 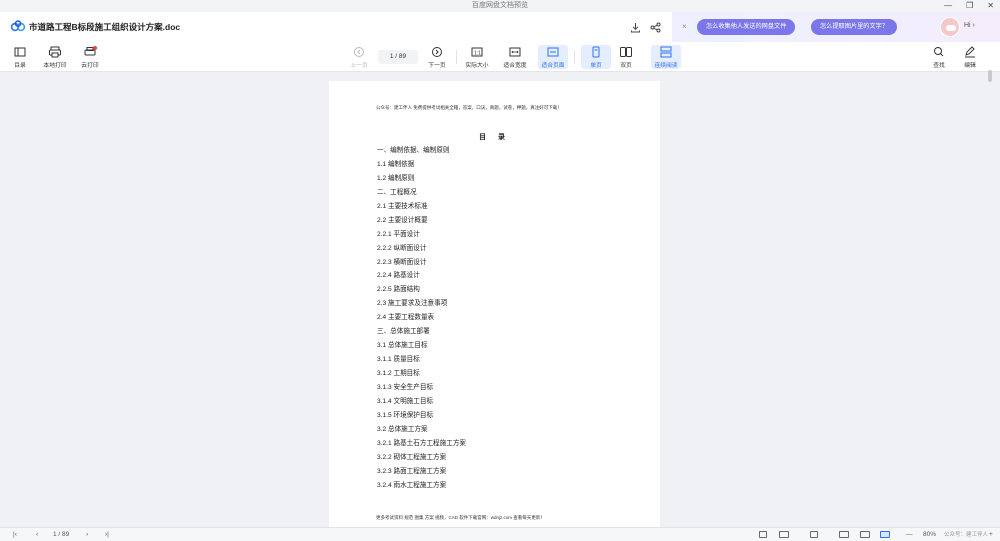 What do you see at coordinates (412, 304) in the screenshot?
I see `toc-entry: 2.3 施工要求及注意事项` at bounding box center [412, 304].